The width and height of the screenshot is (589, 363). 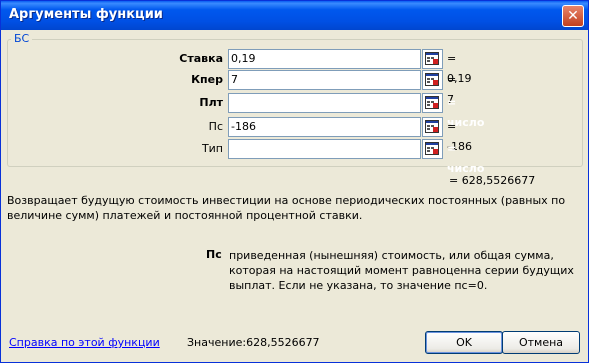 I want to click on window-title: Аргументы функции, so click(x=86, y=14).